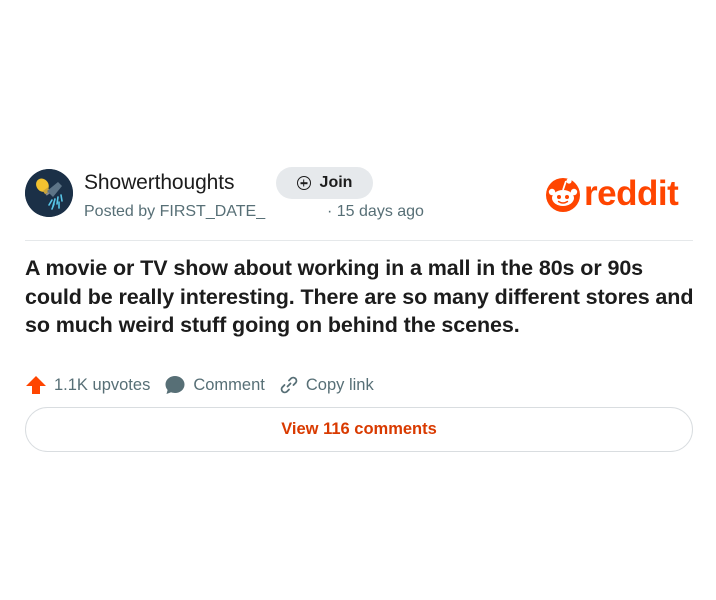 The height and width of the screenshot is (600, 716). I want to click on plus-circle-icon, so click(303, 183).